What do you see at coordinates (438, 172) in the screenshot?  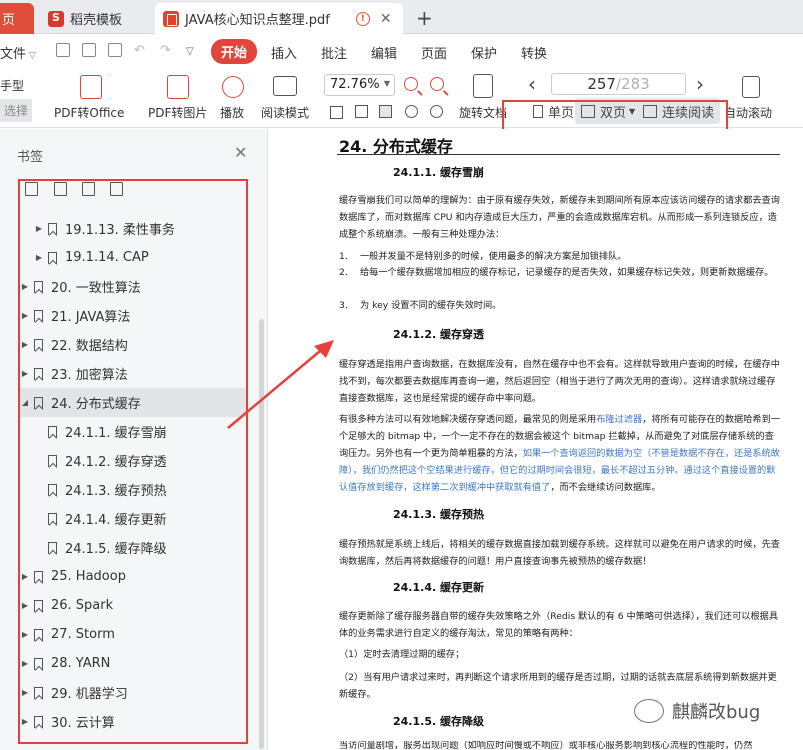 I see `subsection-heading: 24.1.1. 缓存雪崩` at bounding box center [438, 172].